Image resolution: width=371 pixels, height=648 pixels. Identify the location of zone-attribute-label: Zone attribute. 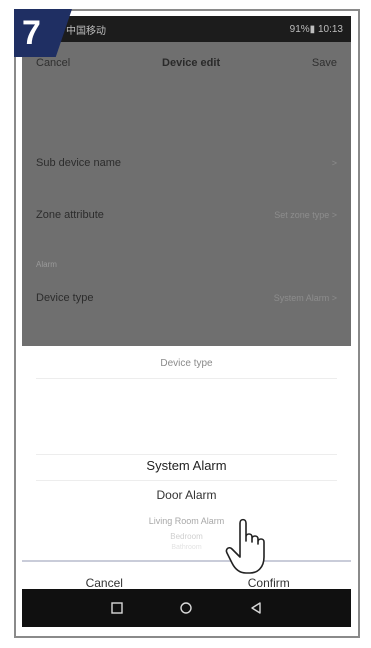
(70, 215).